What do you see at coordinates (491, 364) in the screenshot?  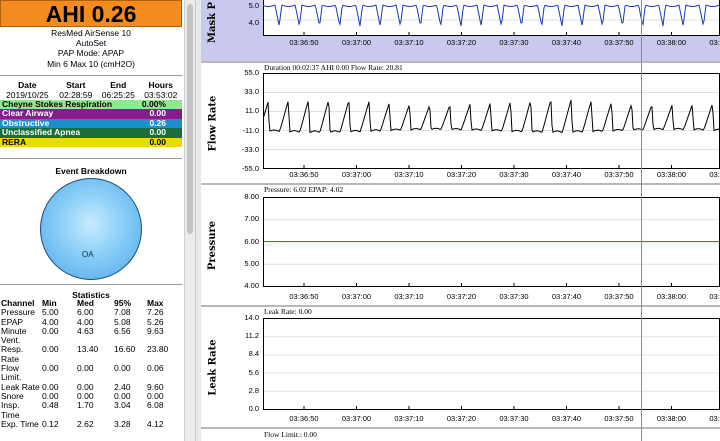 I see `leak-rate-plot` at bounding box center [491, 364].